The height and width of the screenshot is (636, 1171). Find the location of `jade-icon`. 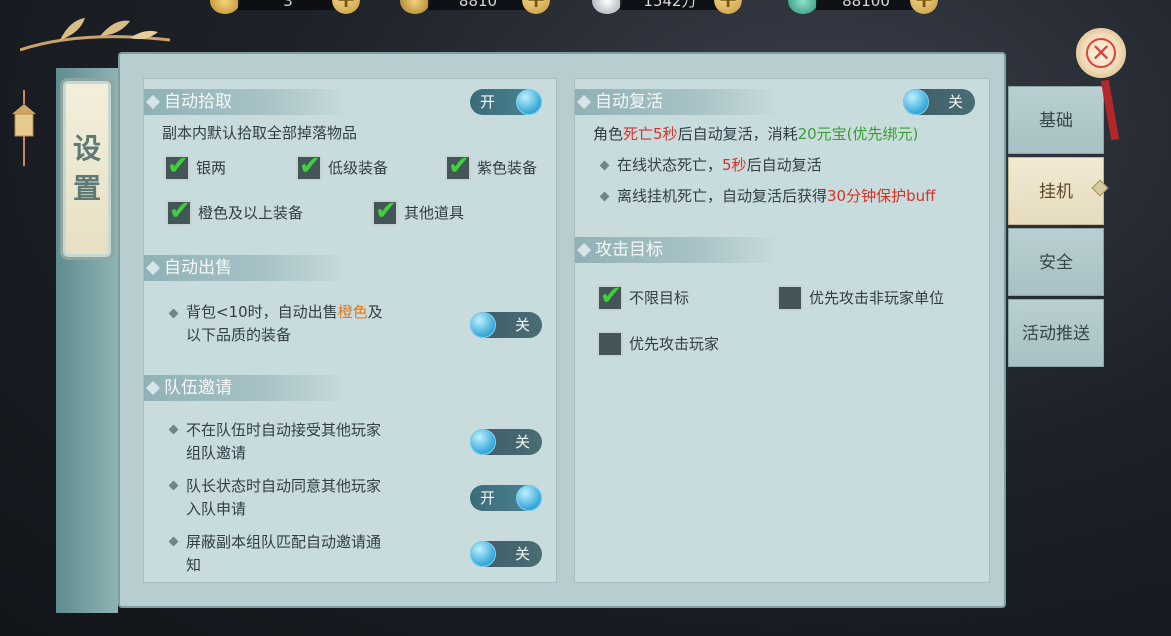

jade-icon is located at coordinates (803, 7).